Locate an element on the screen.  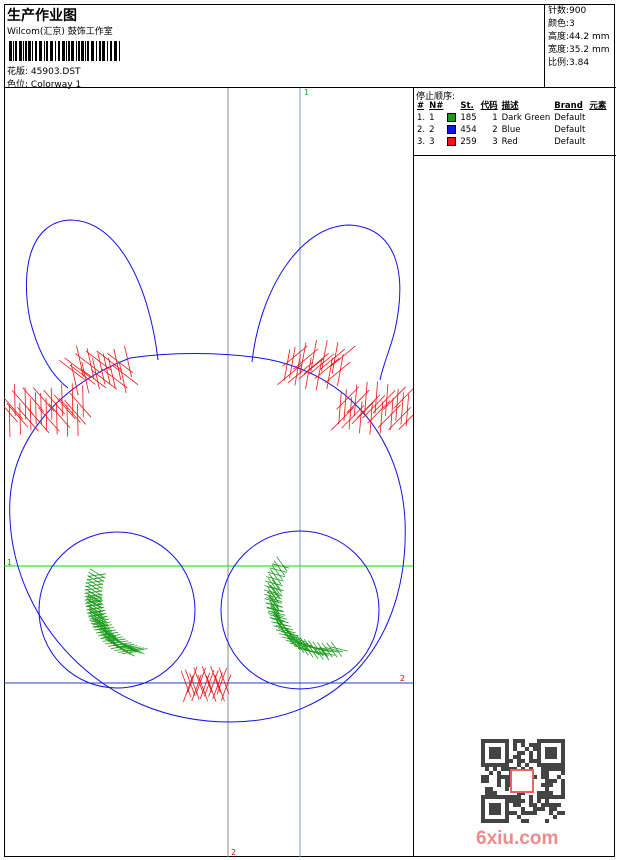
seal-logo is located at coordinates (522, 781).